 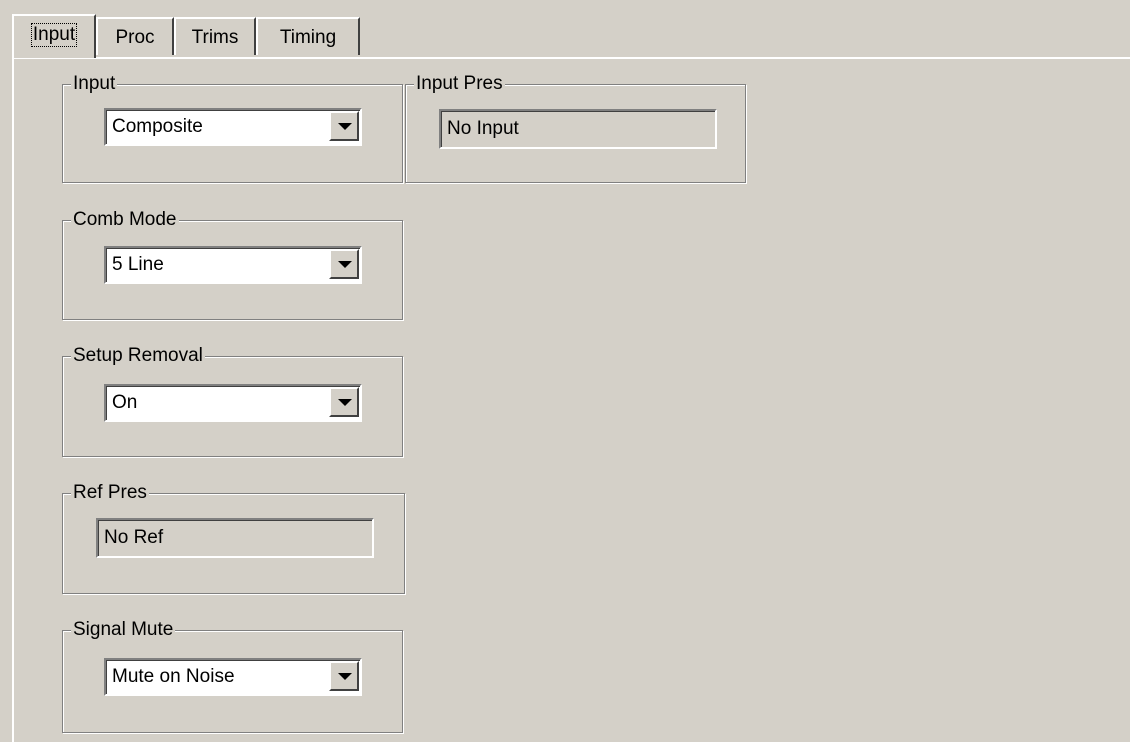 I want to click on setup-removal-select: On, so click(x=233, y=403).